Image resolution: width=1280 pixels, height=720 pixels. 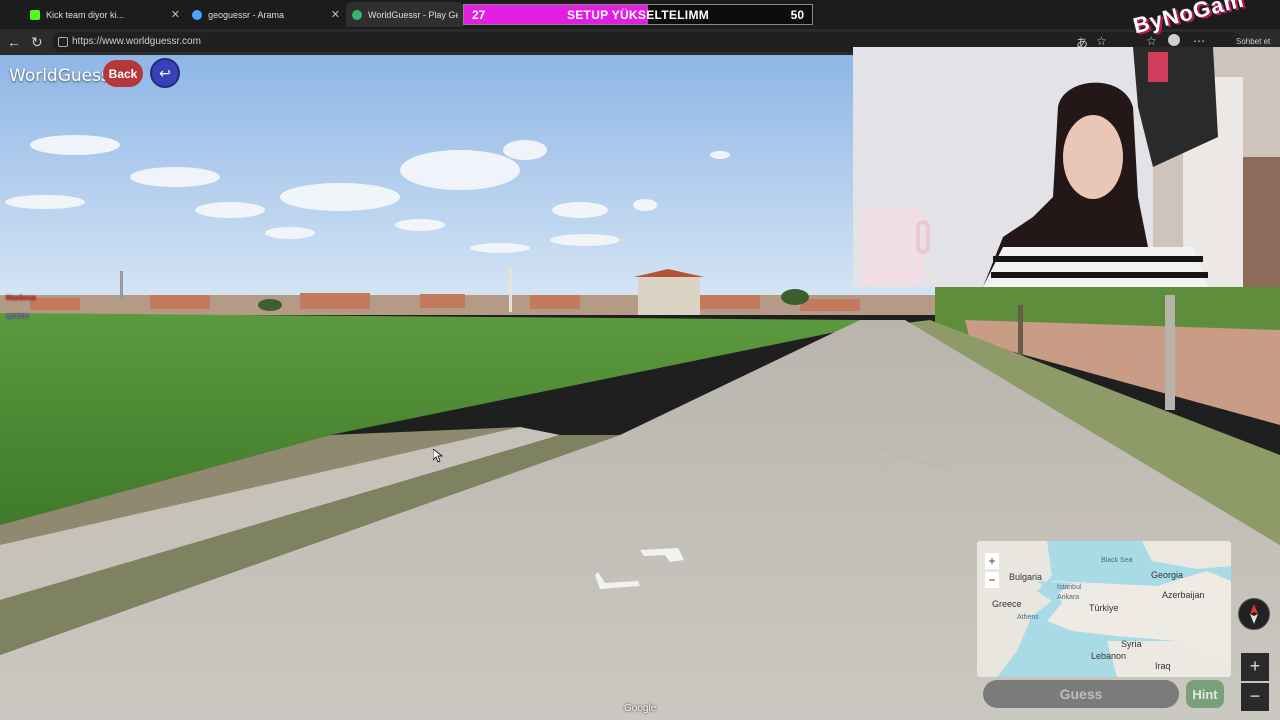 What do you see at coordinates (1183, 595) in the screenshot?
I see `map-label-azerbaijan: Azerbaijan` at bounding box center [1183, 595].